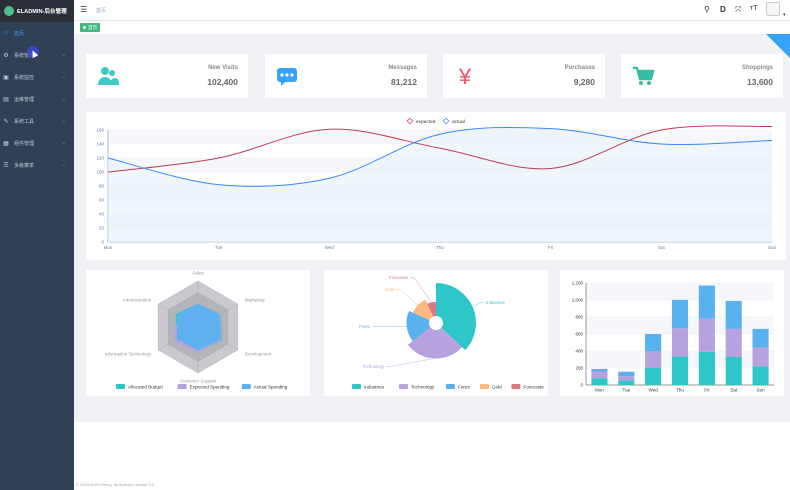  What do you see at coordinates (432, 456) in the screenshot?
I see `footer: © 2018-2020 Zheng Jie Apache License 2.0` at bounding box center [432, 456].